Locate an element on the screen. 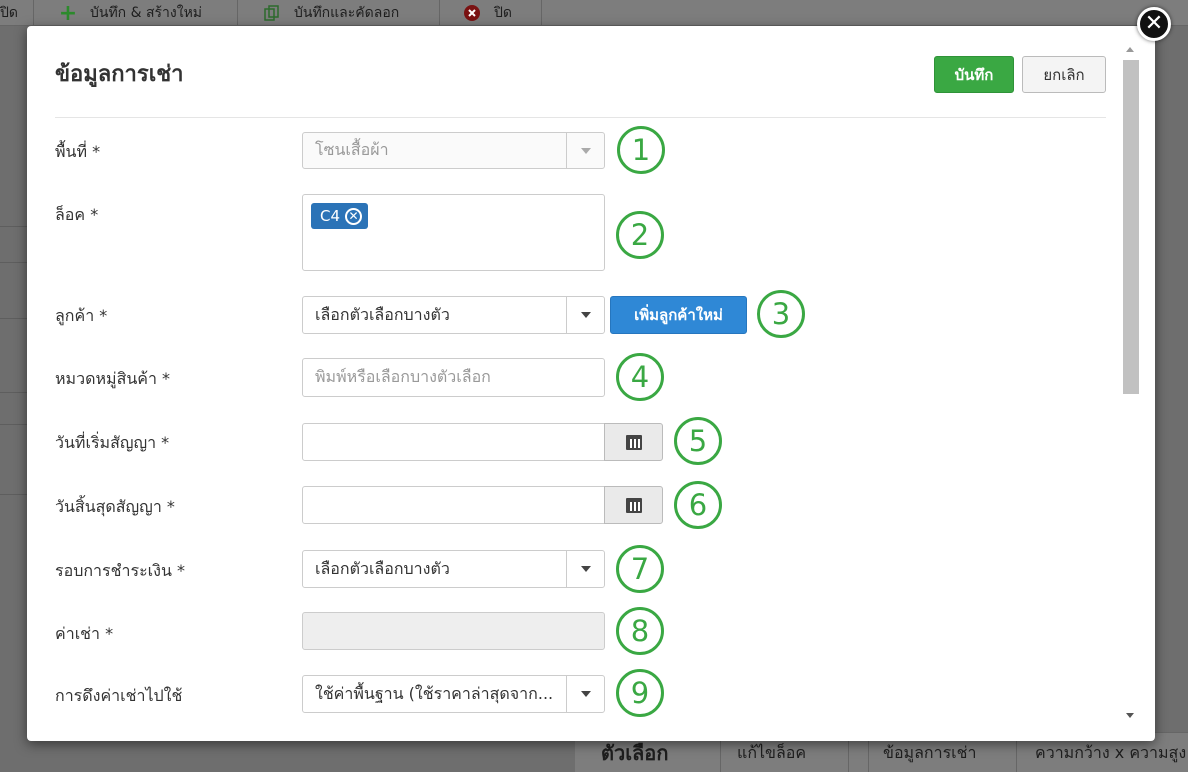 This screenshot has width=1188, height=772. start-date-label: วันที่เริ่มสัญญา * is located at coordinates (112, 442).